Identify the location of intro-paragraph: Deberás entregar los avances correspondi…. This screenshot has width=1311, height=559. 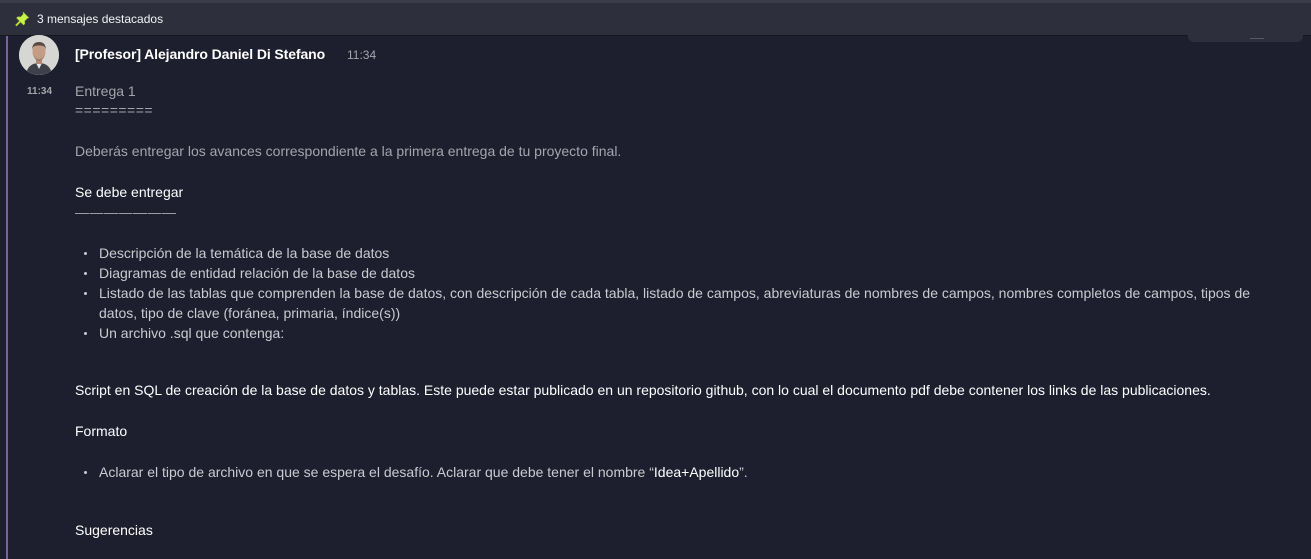
(348, 151).